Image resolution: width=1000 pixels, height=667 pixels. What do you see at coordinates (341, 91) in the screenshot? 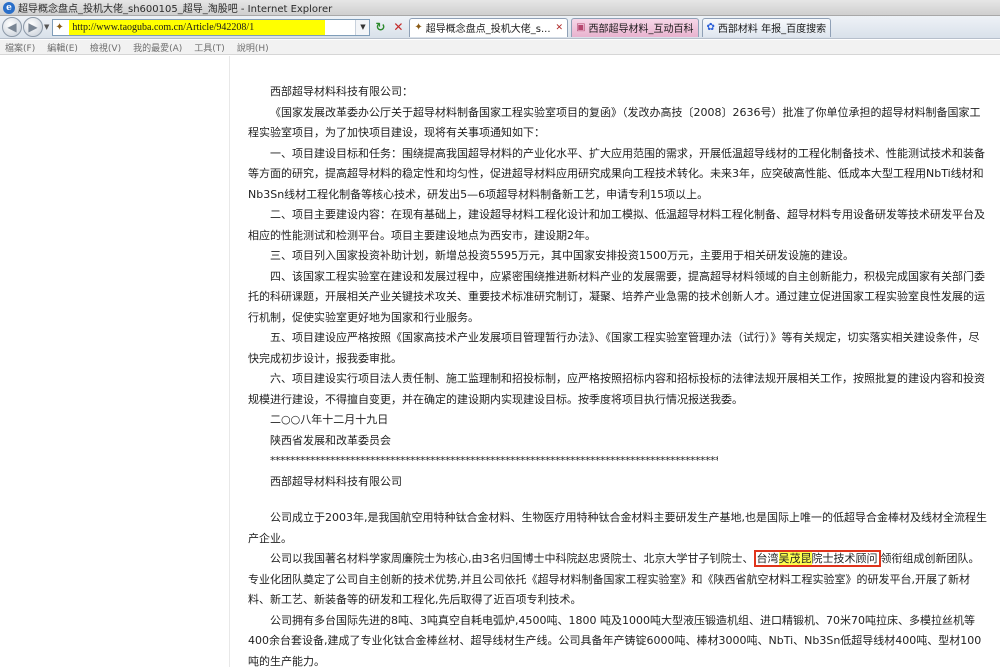
I see `salutation: 西部超导材料科技有限公司：` at bounding box center [341, 91].